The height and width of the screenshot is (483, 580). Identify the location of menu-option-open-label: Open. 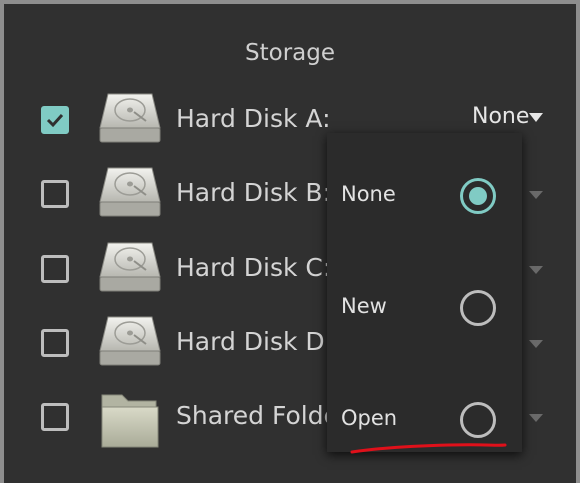
(369, 418).